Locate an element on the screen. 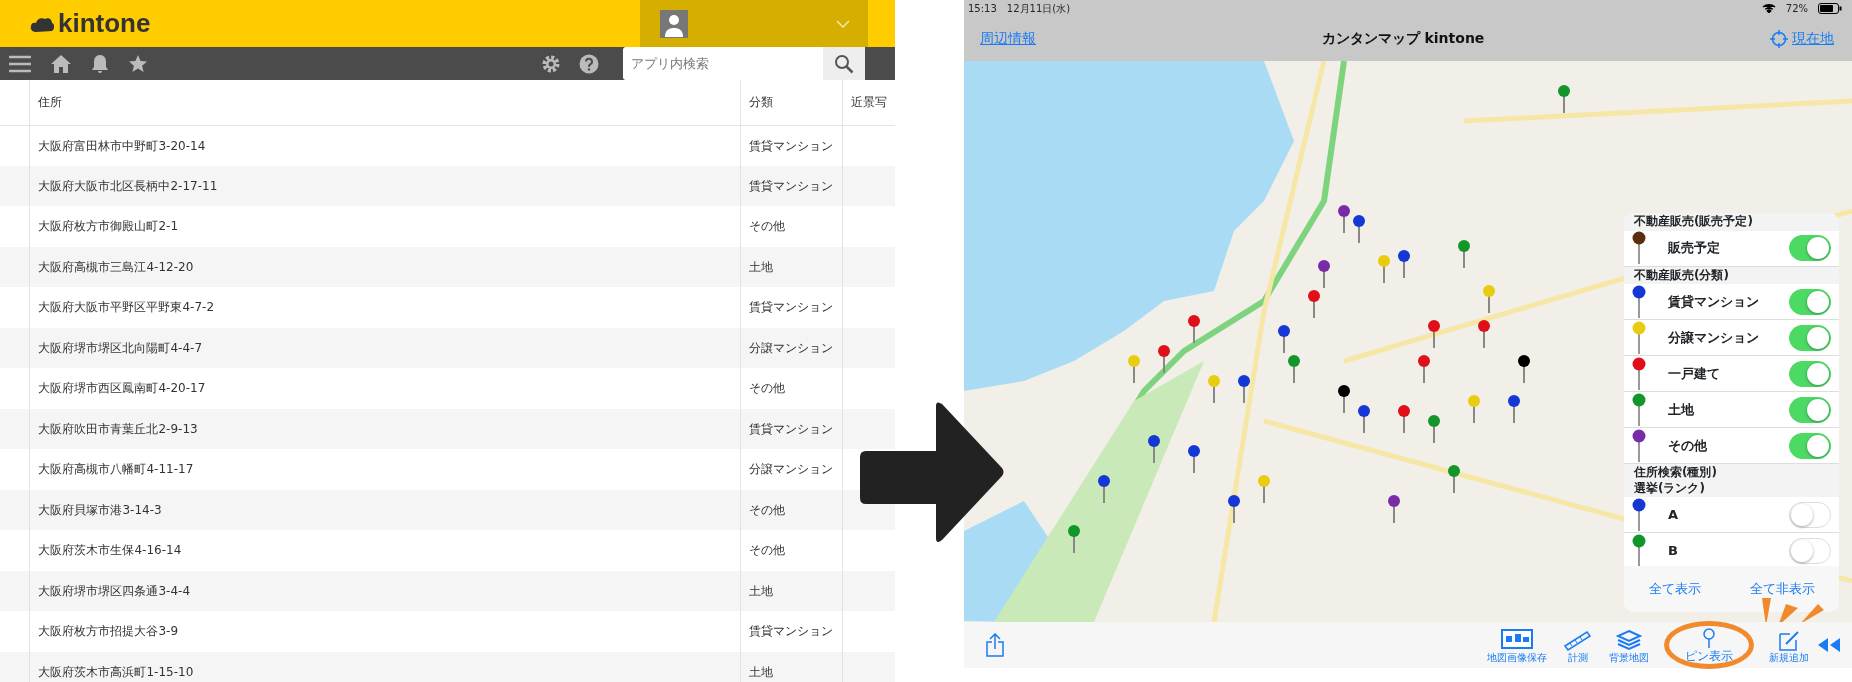  toolbar-ruler-button: 計測 is located at coordinates (1578, 645).